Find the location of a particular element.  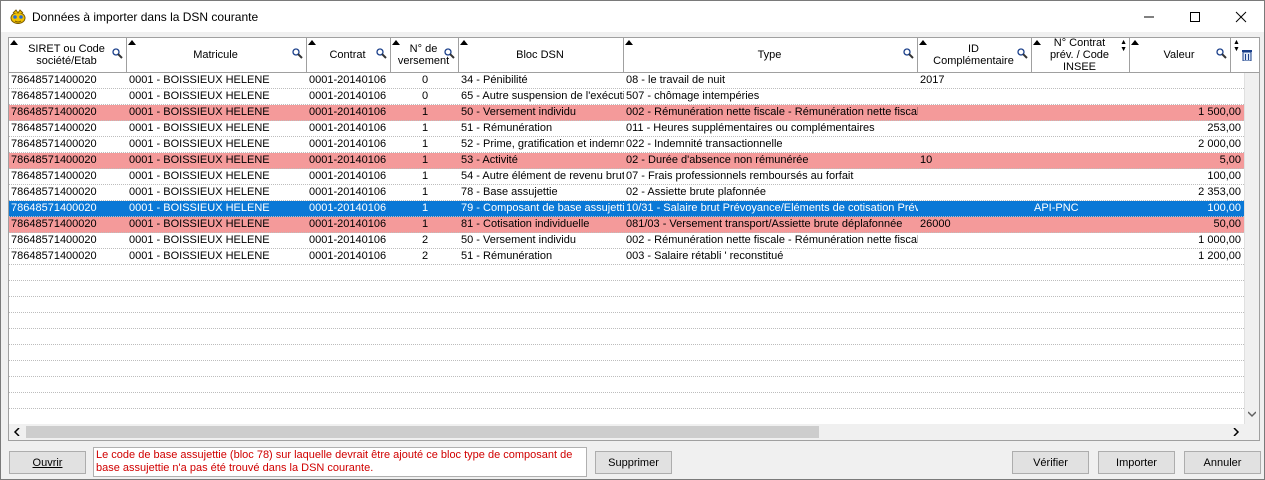

cell-bloc: 65 - Autre suspension de l'exécution is located at coordinates (541, 96).